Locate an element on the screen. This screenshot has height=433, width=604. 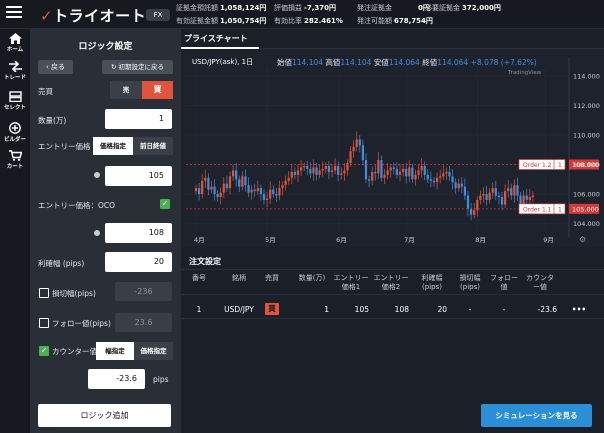
row-tp: 20 is located at coordinates (442, 309).